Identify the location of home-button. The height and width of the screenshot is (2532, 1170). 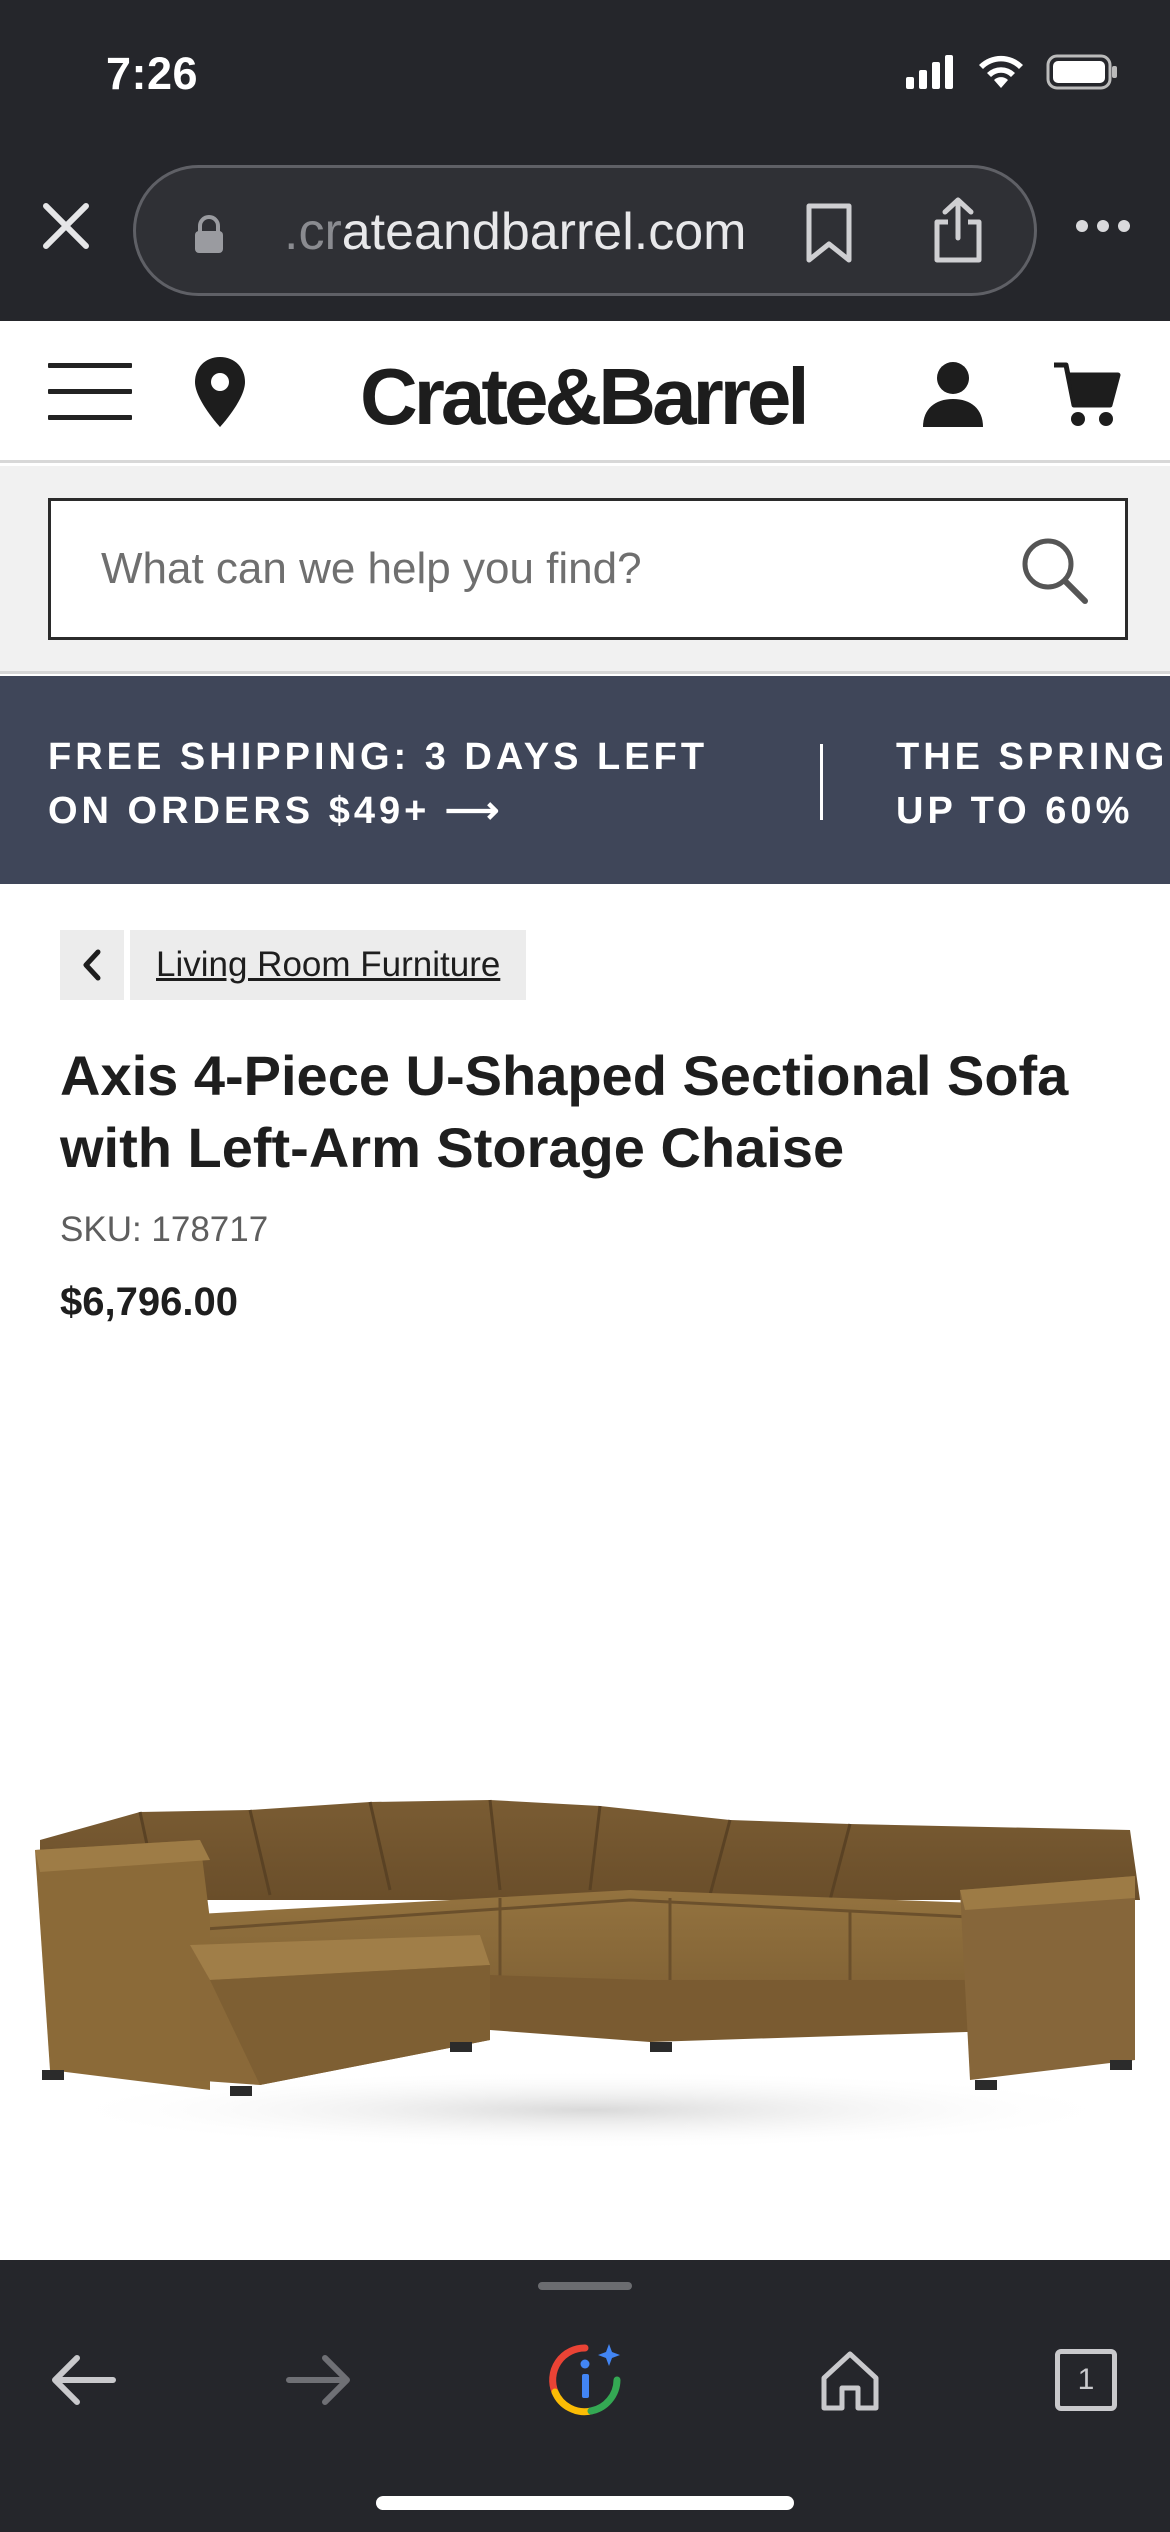
(850, 2380).